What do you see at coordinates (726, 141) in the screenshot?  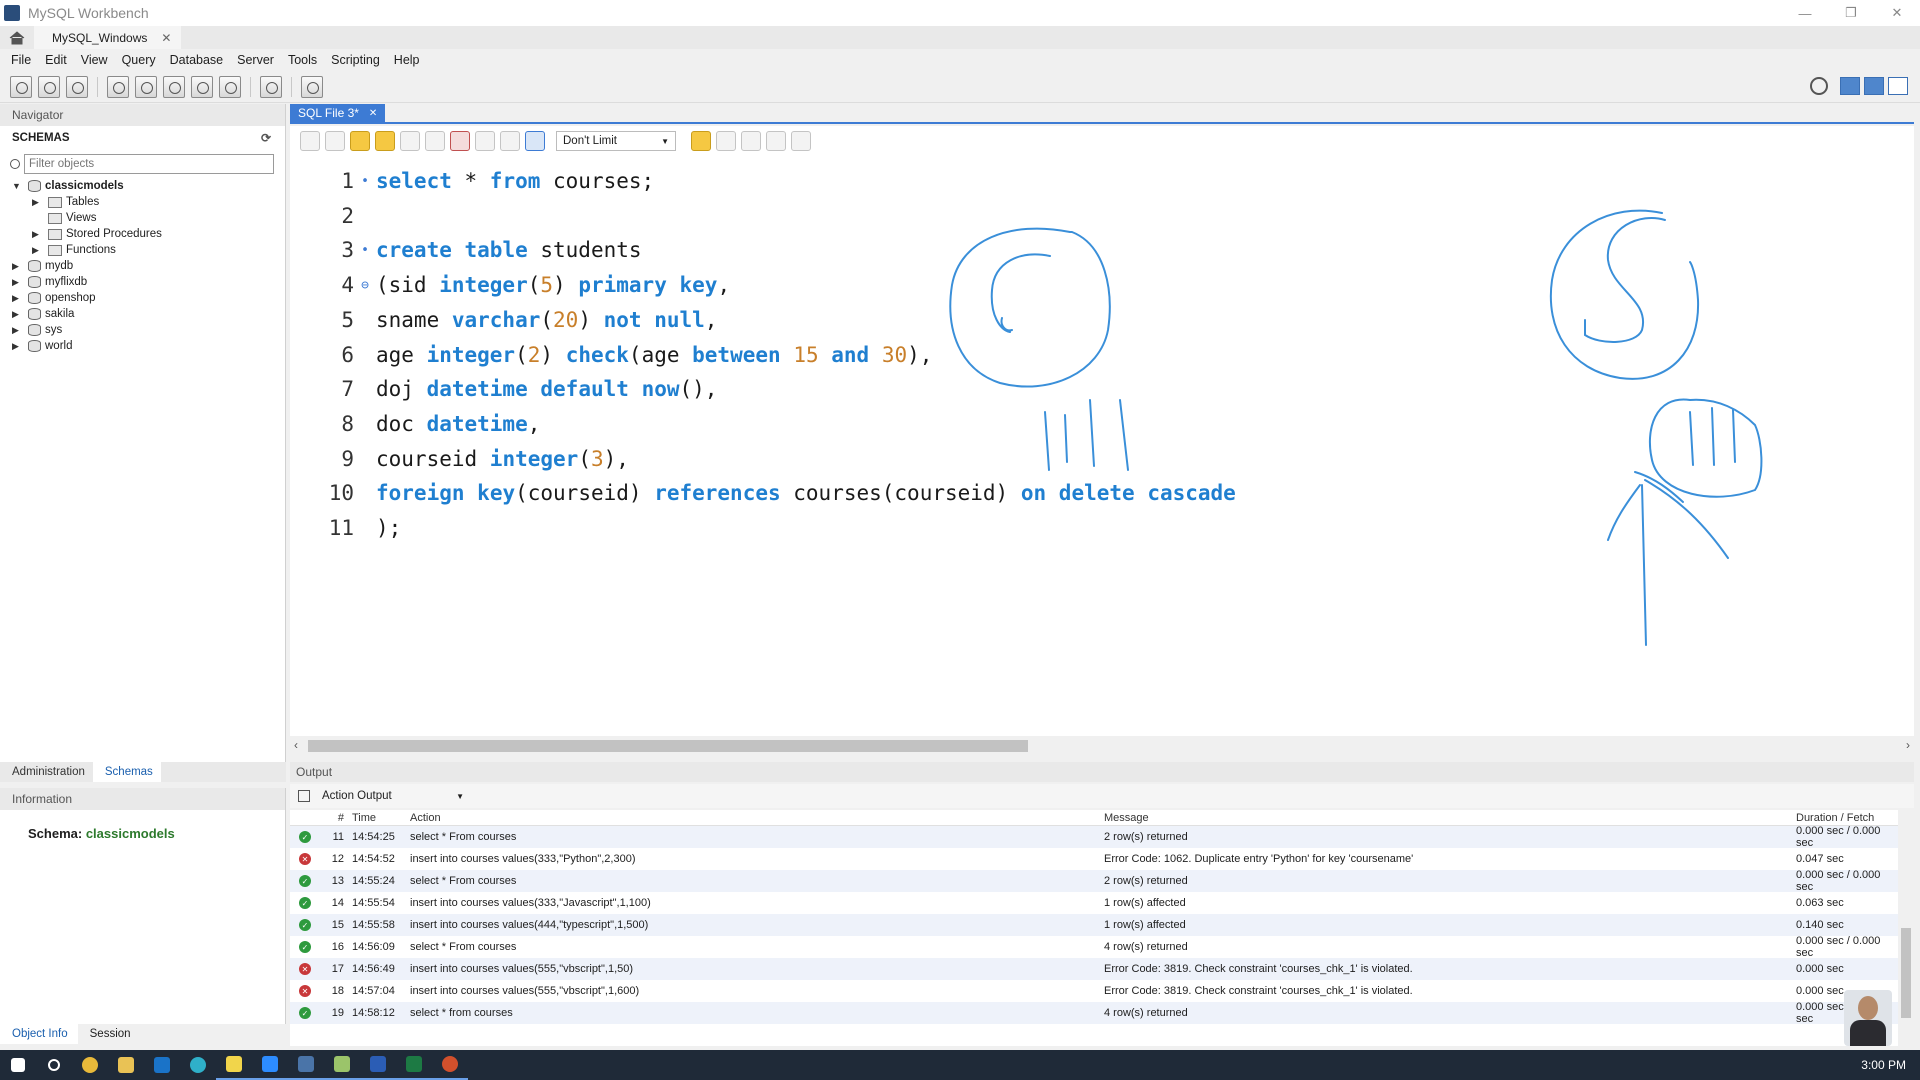 I see `beautify-icon` at bounding box center [726, 141].